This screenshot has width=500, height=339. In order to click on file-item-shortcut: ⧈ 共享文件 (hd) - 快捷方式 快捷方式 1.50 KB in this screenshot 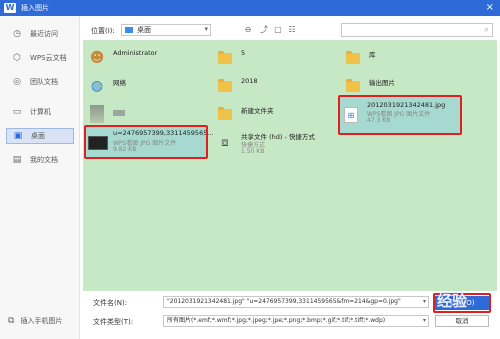, I will do `click(273, 144)`.